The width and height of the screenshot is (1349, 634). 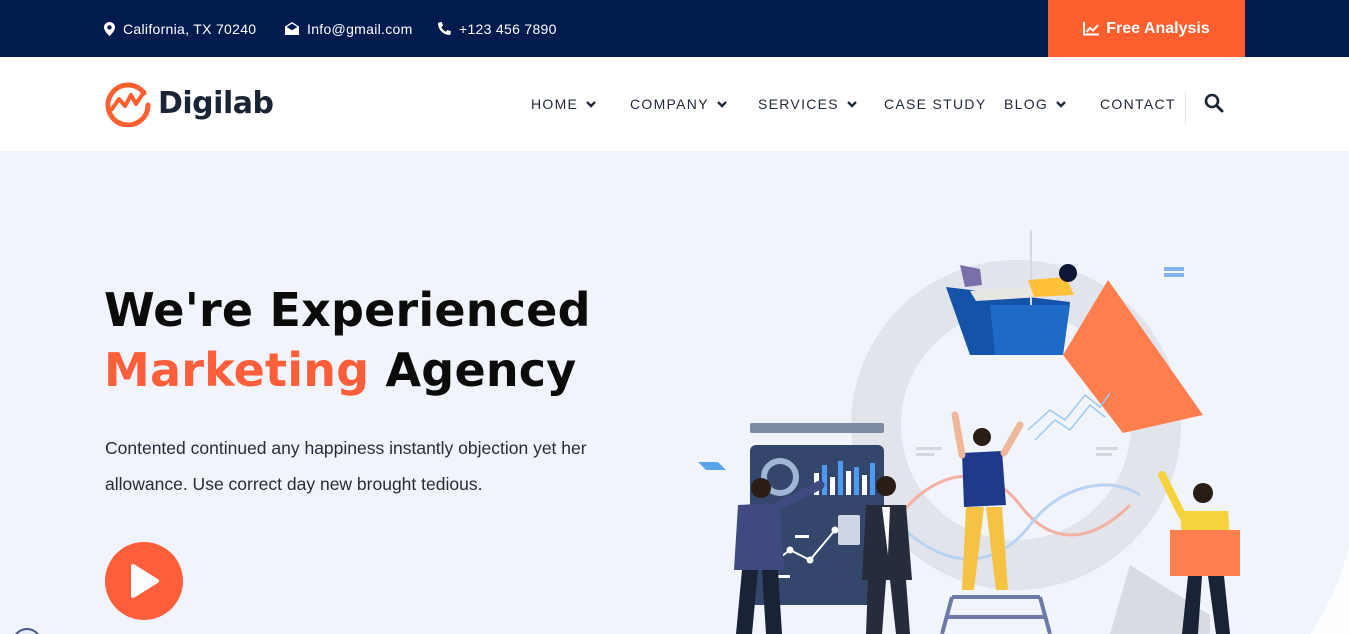 What do you see at coordinates (473, 370) in the screenshot?
I see `hero-title-rest: Agency` at bounding box center [473, 370].